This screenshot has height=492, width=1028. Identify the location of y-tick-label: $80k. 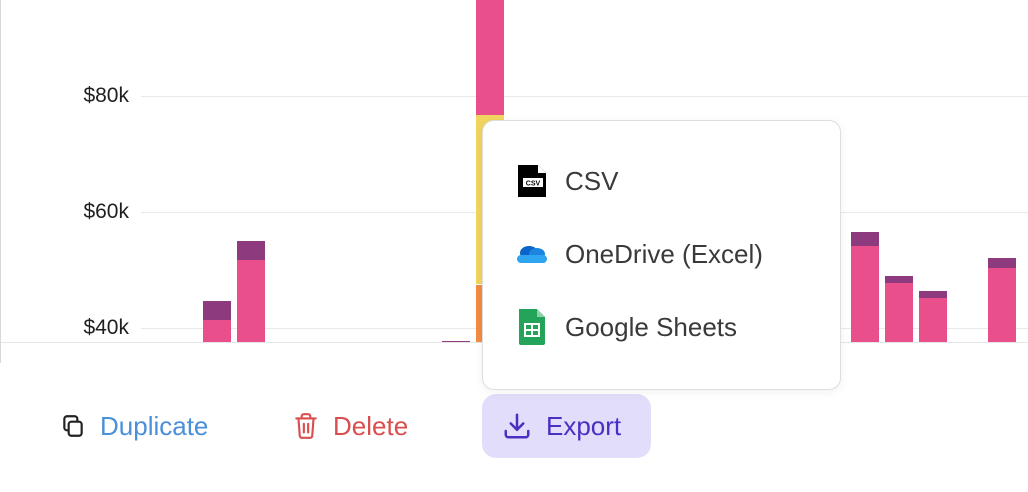
(106, 95).